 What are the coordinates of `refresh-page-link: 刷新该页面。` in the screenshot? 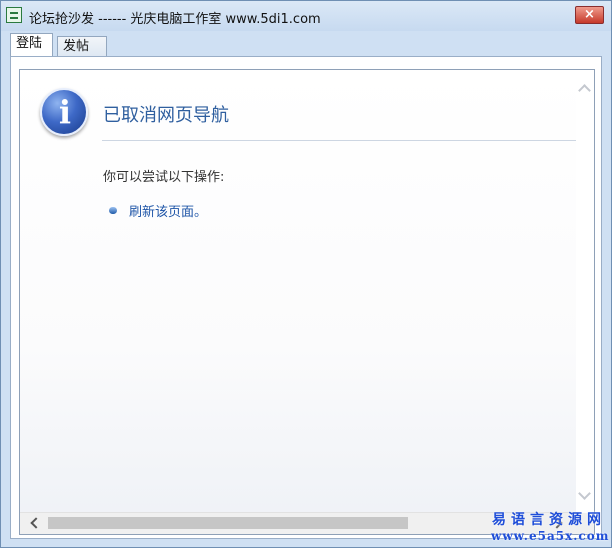 It's located at (168, 210).